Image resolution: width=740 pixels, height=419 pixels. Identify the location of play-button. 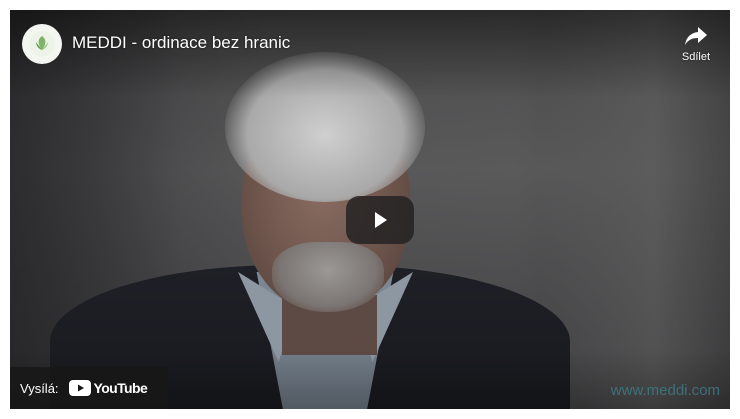
(380, 220).